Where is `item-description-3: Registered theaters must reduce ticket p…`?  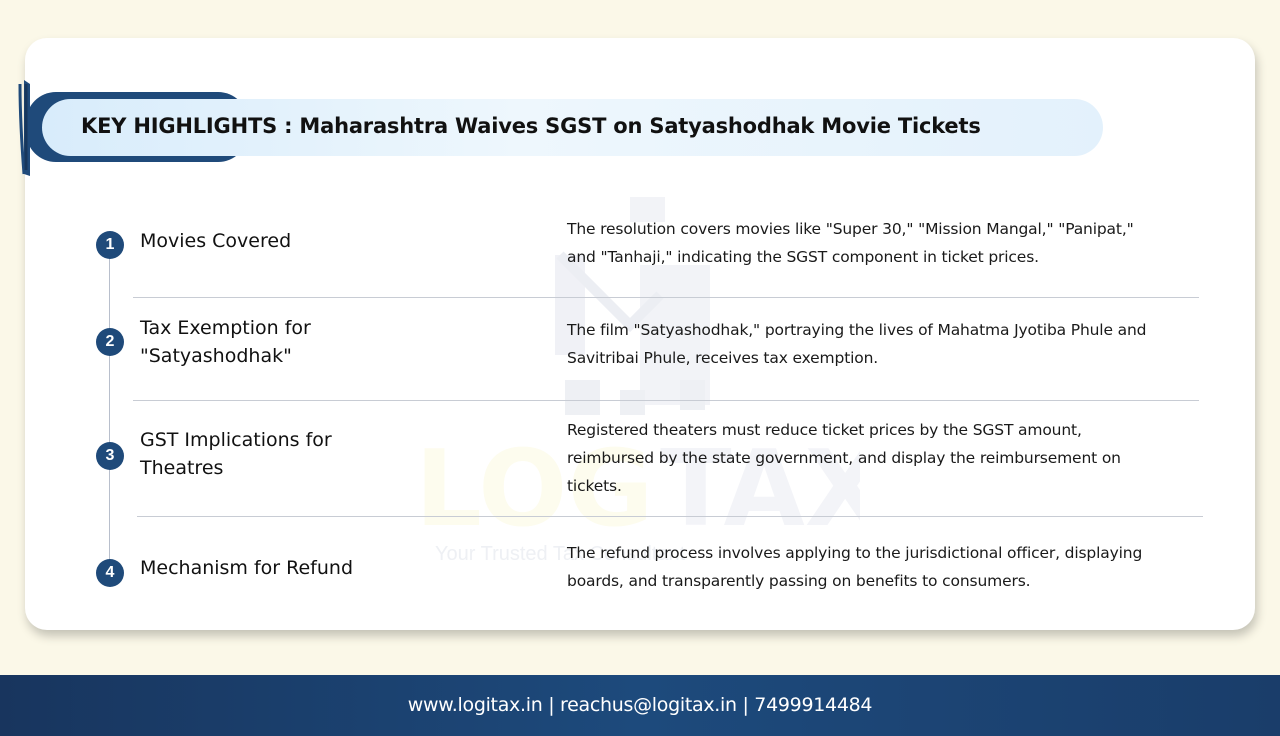 item-description-3: Registered theaters must reduce ticket p… is located at coordinates (844, 458).